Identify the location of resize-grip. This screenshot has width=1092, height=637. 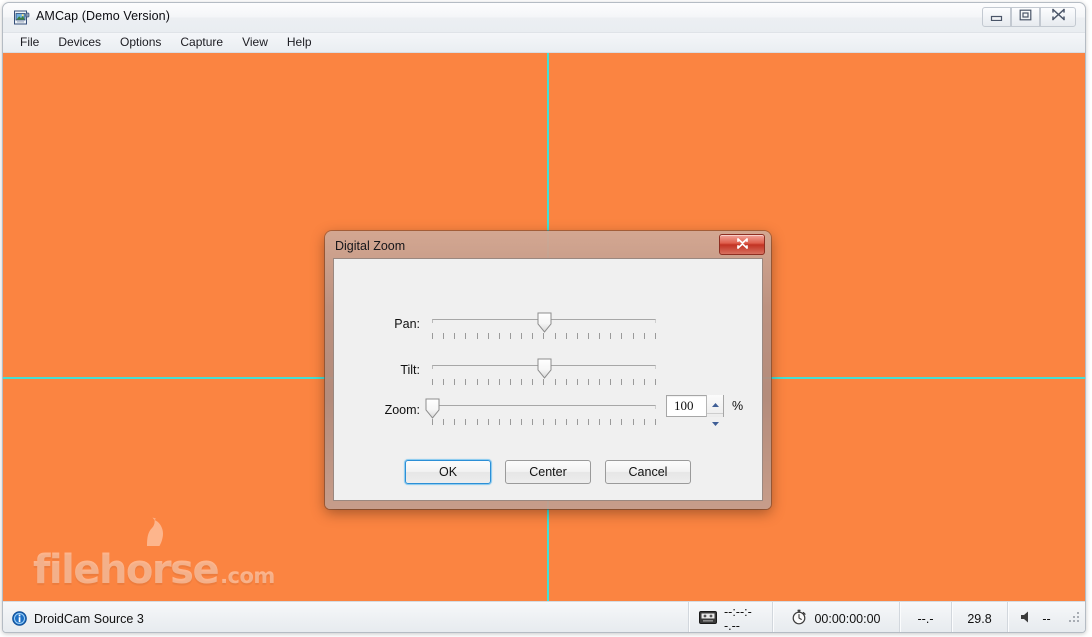
(1074, 617).